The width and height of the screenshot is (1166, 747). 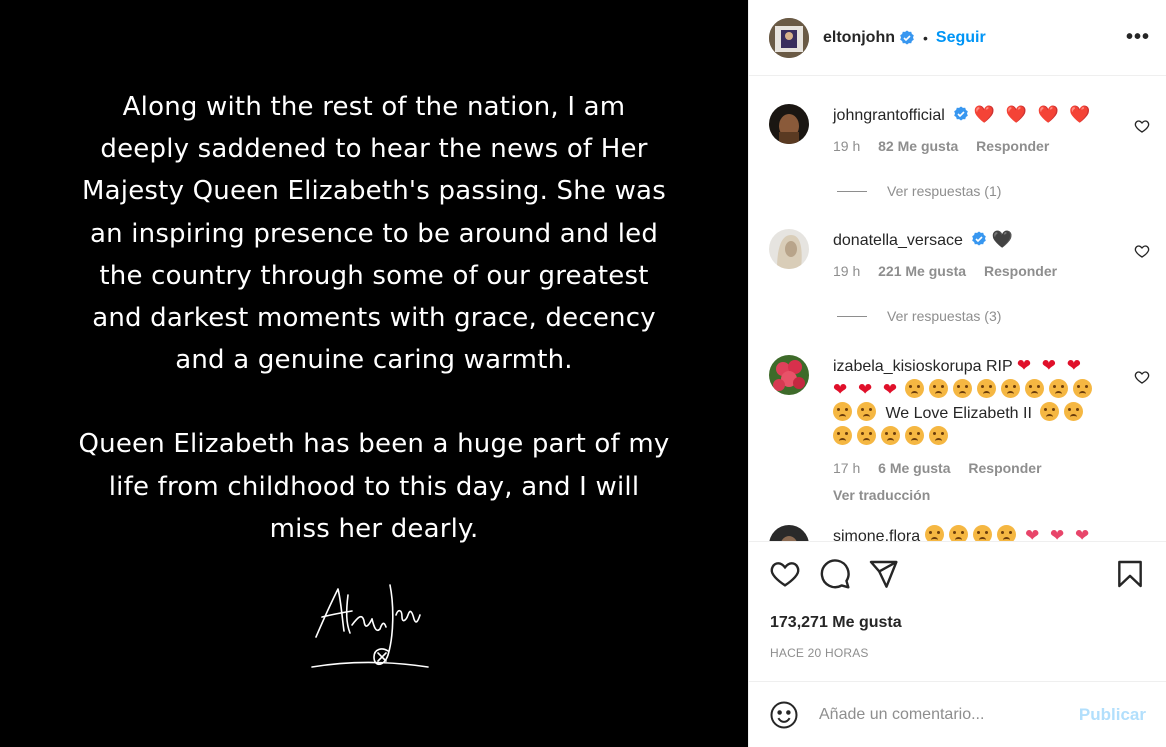 I want to click on likes-count: 173,271 Me gusta, so click(x=836, y=623).